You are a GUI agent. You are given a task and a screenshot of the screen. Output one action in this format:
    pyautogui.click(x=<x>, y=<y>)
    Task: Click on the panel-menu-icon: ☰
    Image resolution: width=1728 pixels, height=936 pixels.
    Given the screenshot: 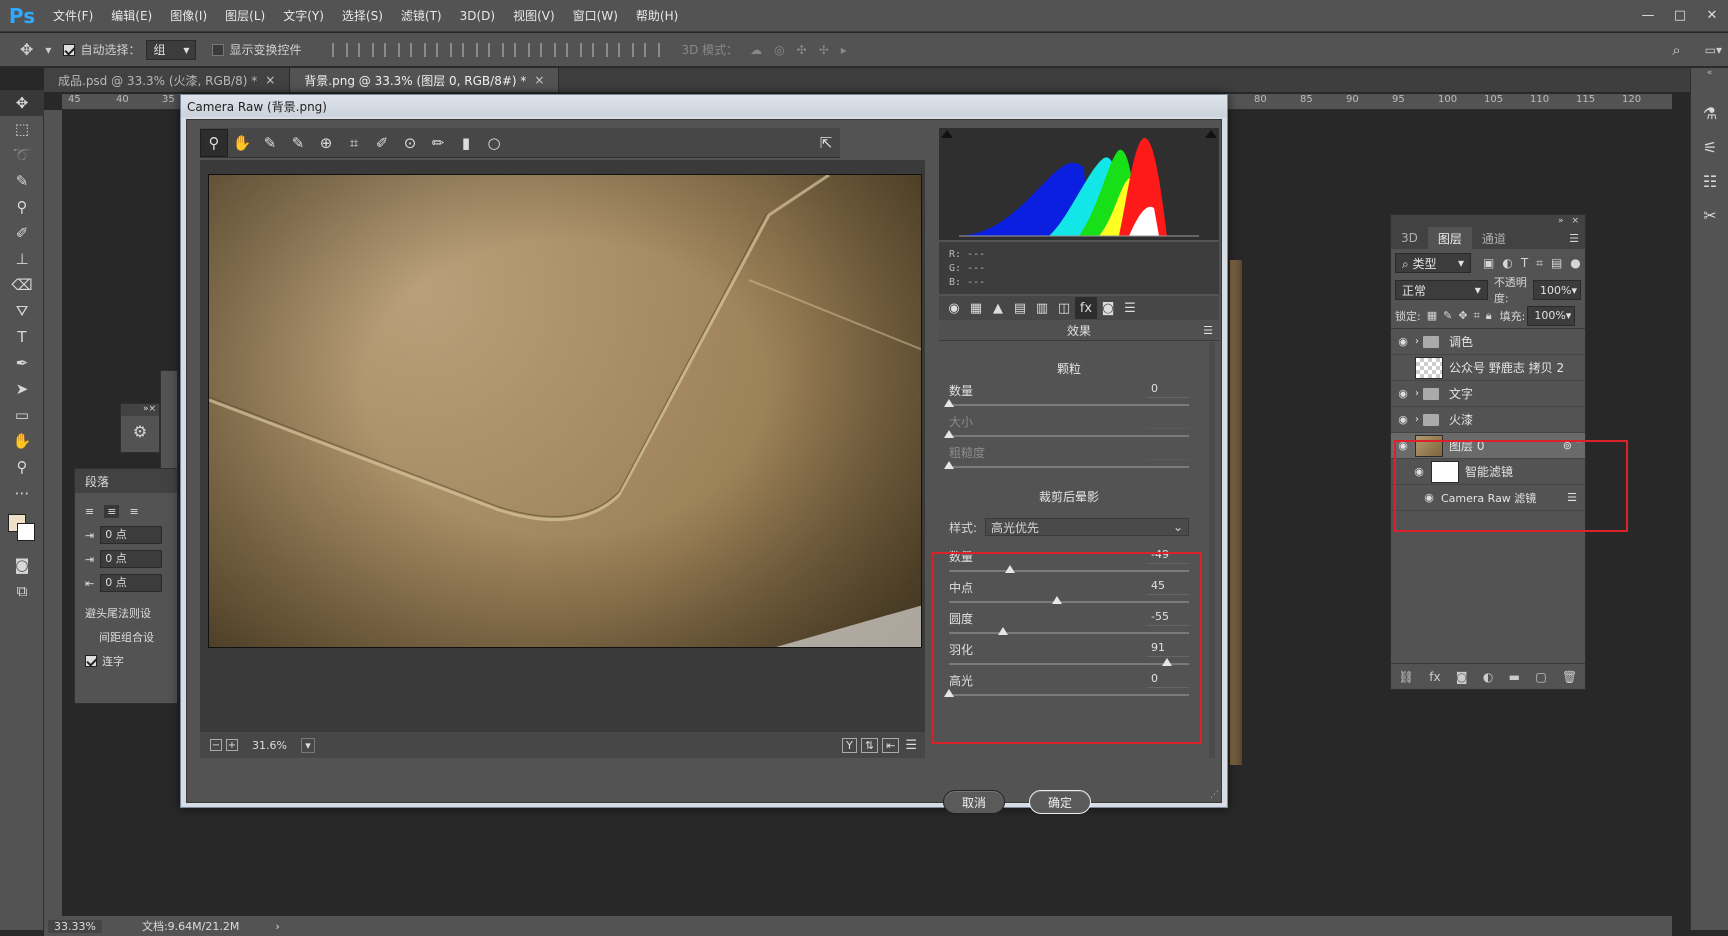 What is the action you would take?
    pyautogui.click(x=1574, y=240)
    